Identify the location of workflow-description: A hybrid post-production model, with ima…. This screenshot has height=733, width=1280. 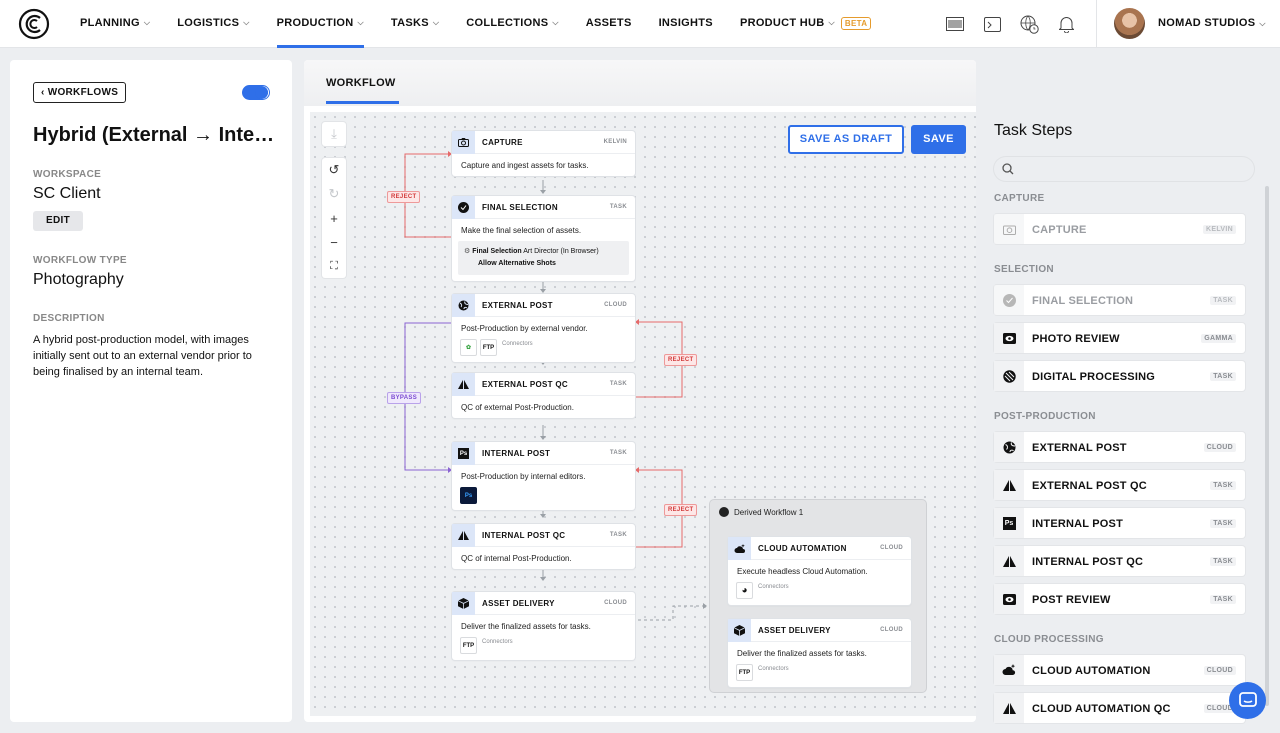
(142, 356).